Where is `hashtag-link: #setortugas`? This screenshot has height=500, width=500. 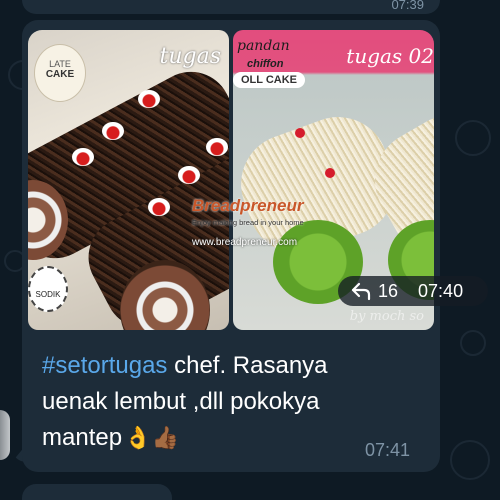
hashtag-link: #setortugas is located at coordinates (104, 365).